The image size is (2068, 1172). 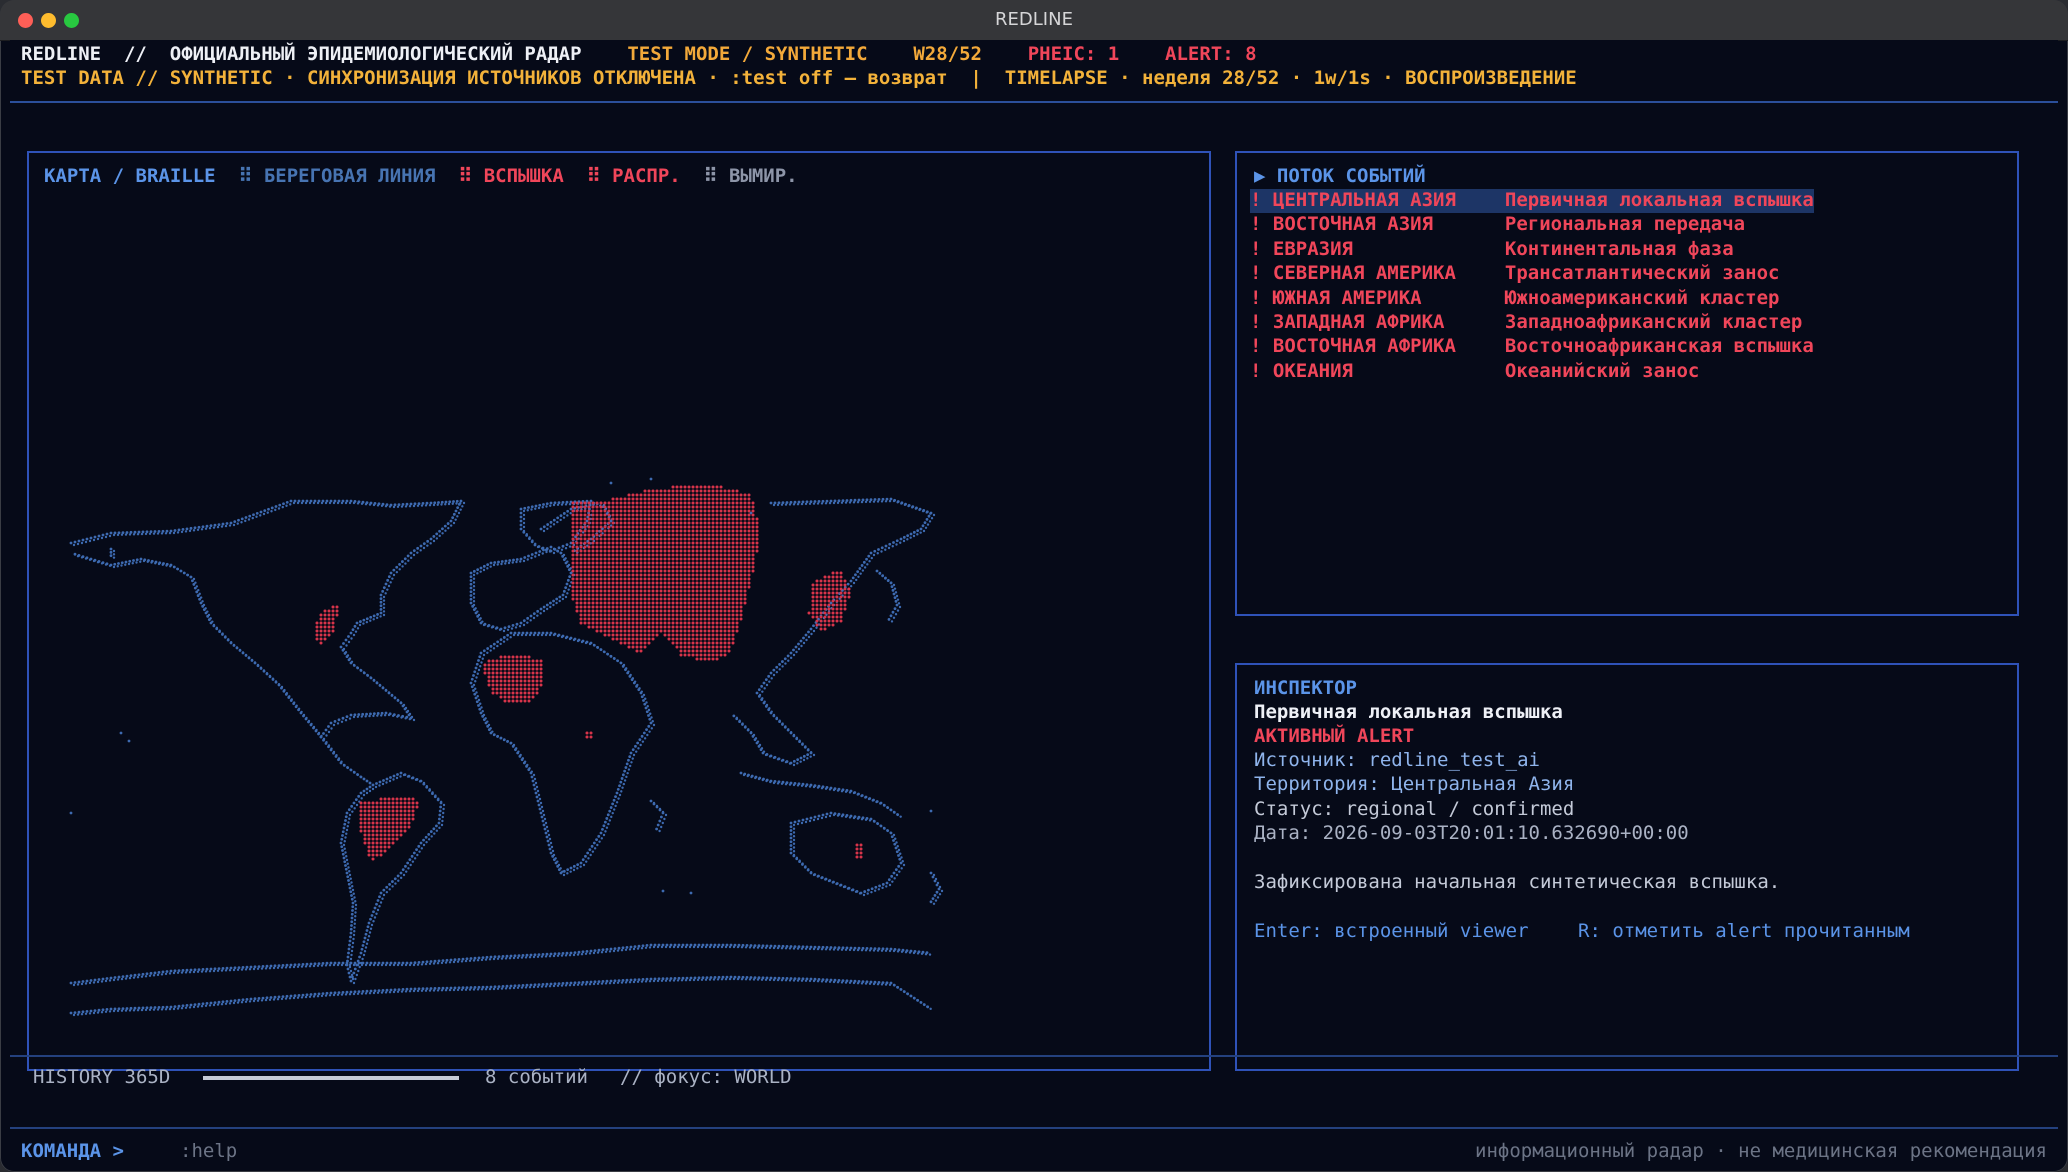 I want to click on mode-badge: TEST MODE / SYNTHETIC, so click(x=747, y=54).